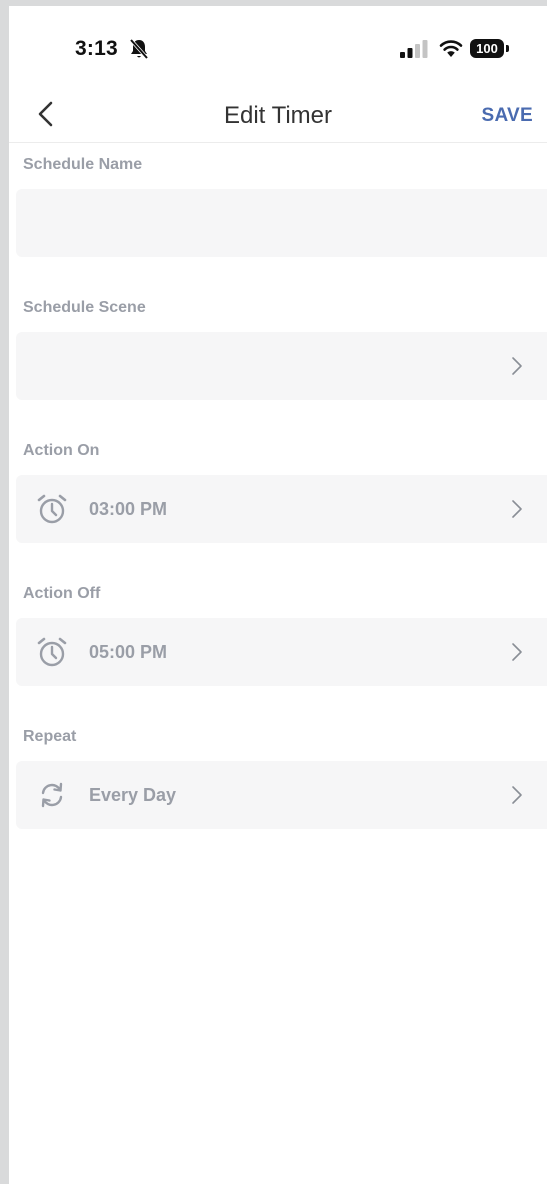  Describe the element at coordinates (281, 223) in the screenshot. I see `schedule-name-field` at that location.